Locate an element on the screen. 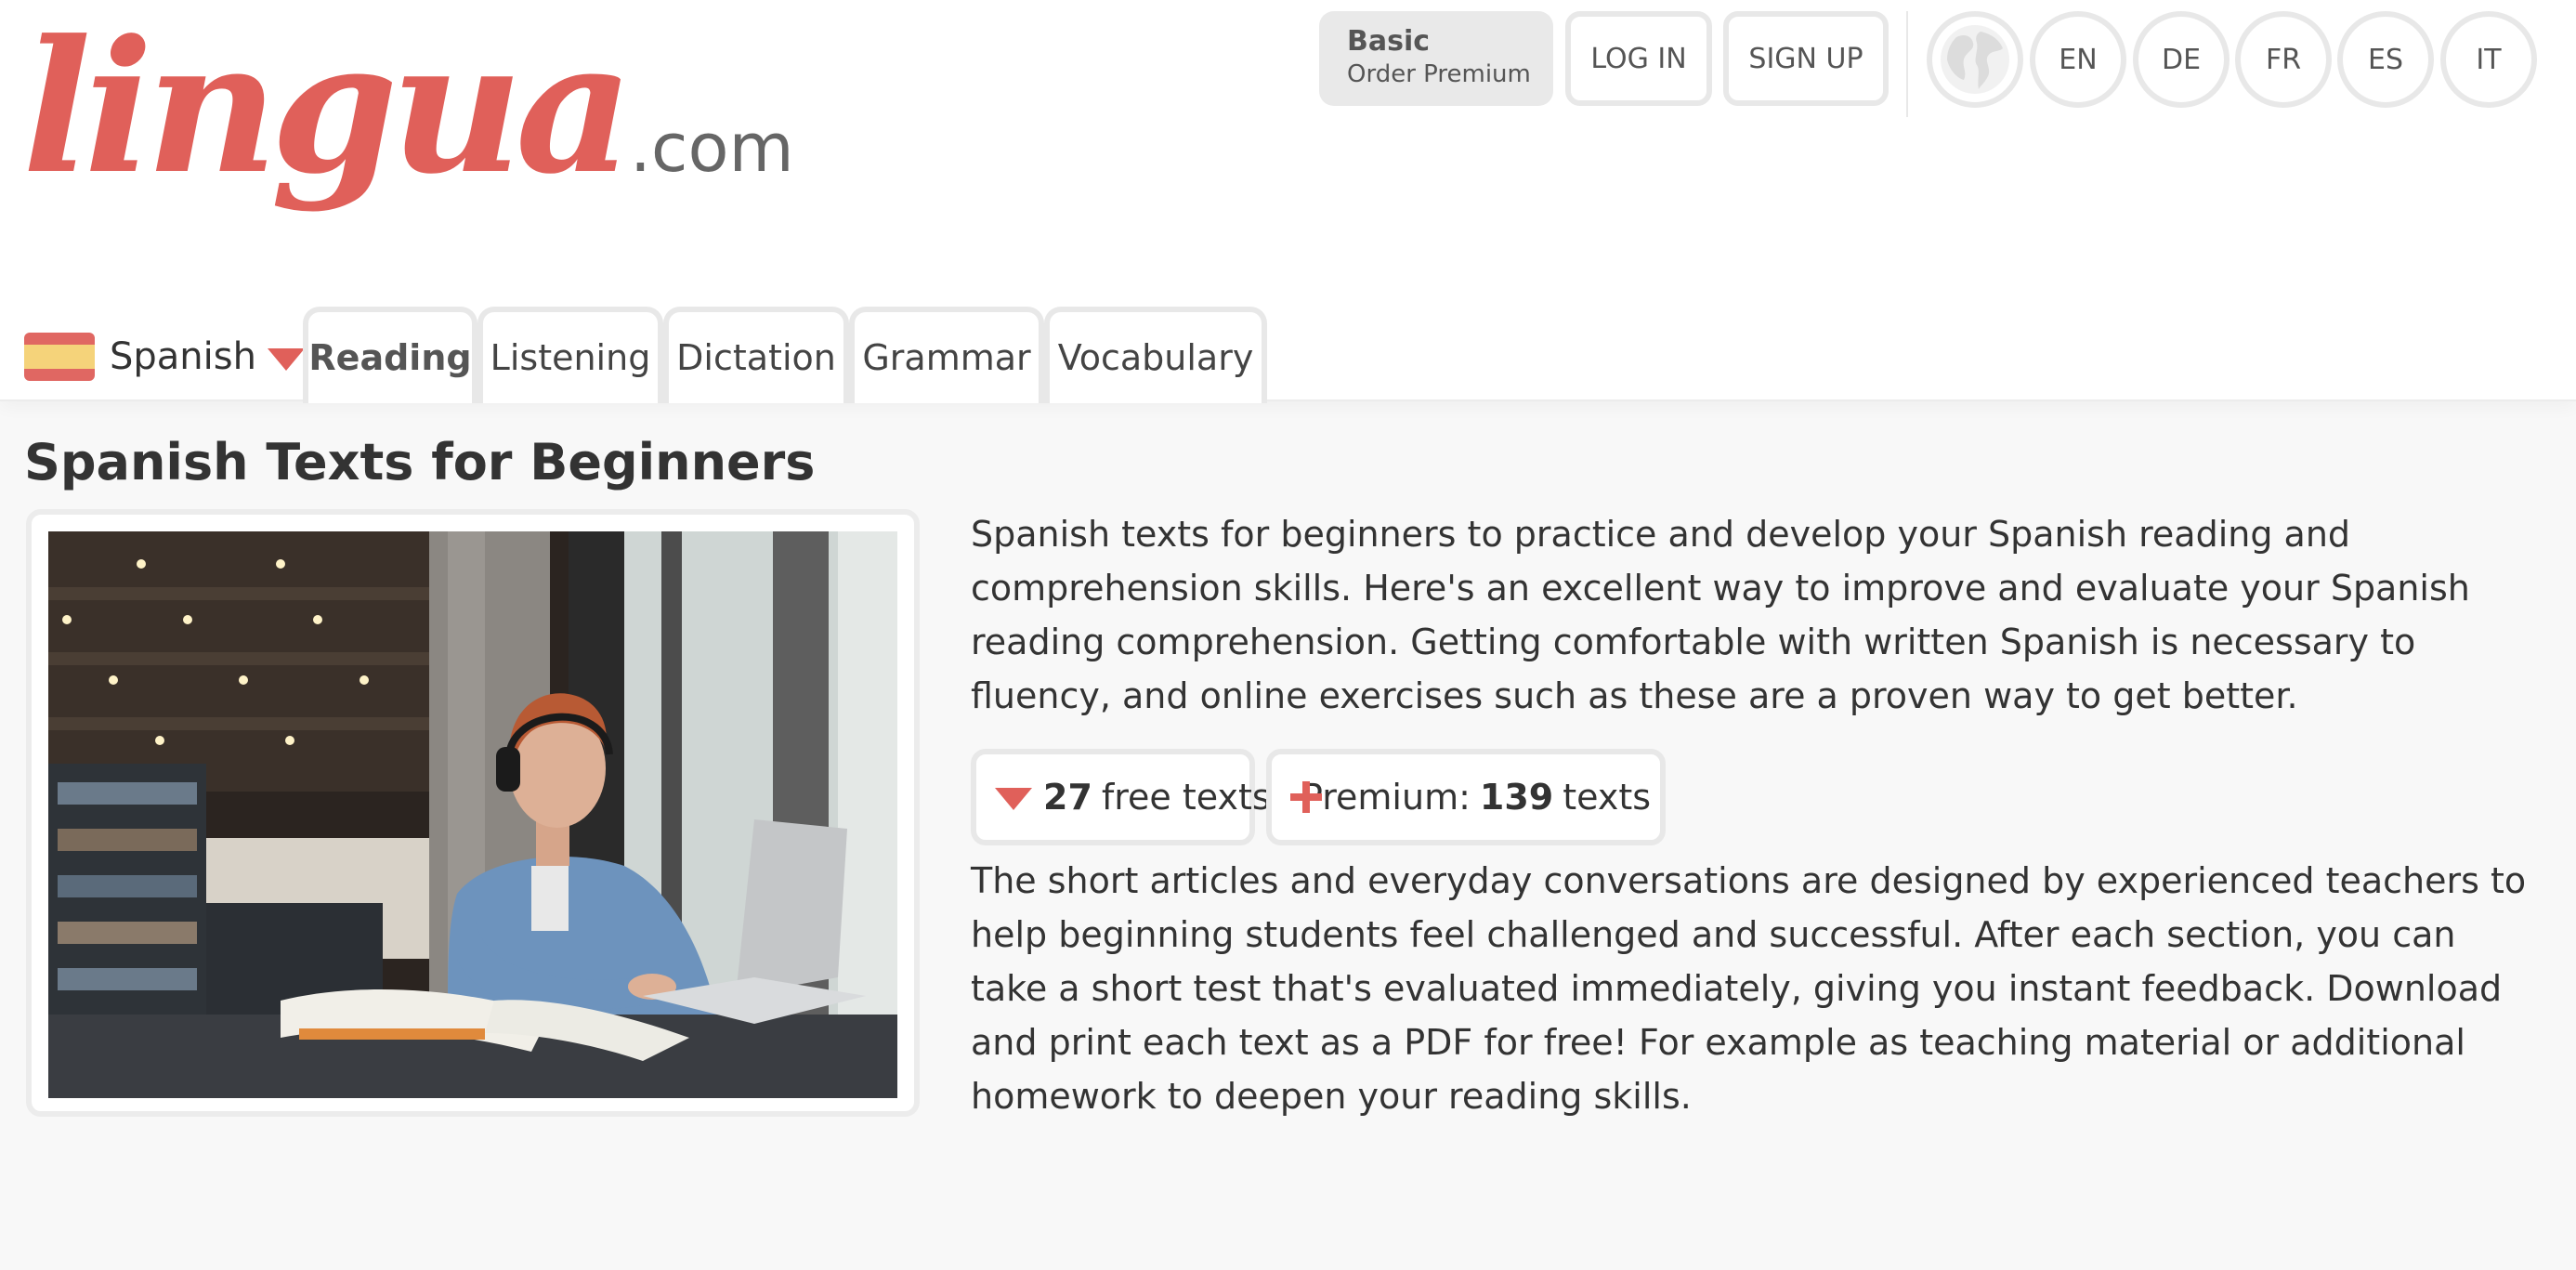 Image resolution: width=2576 pixels, height=1270 pixels. site-logo: lingua .com is located at coordinates (408, 108).